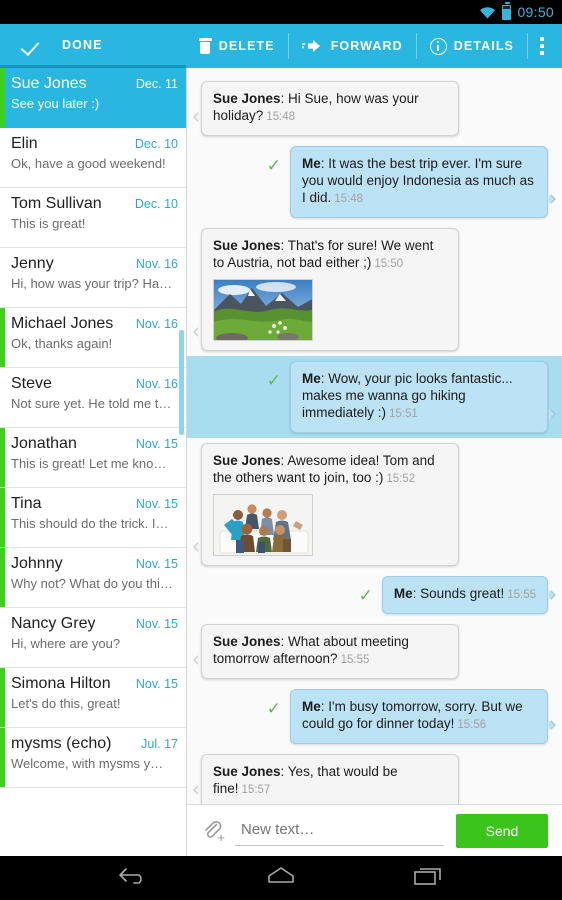 This screenshot has width=562, height=900. Describe the element at coordinates (263, 525) in the screenshot. I see `group-of-friends-photo` at that location.